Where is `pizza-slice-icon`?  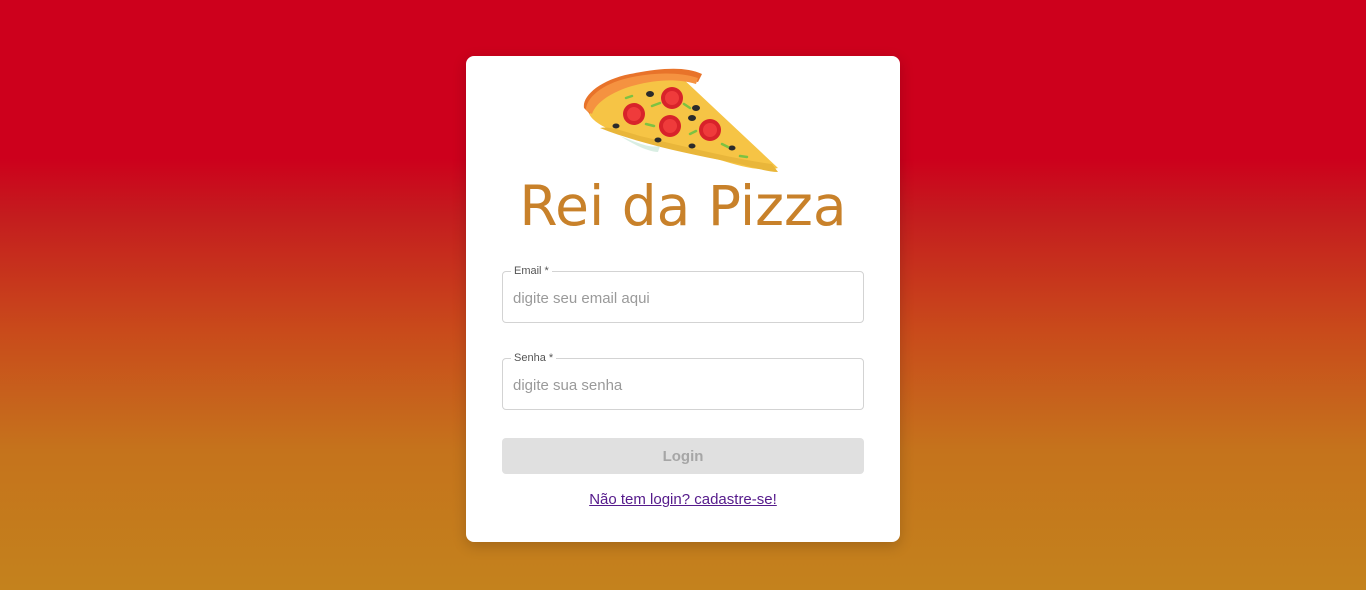 pizza-slice-icon is located at coordinates (680, 120).